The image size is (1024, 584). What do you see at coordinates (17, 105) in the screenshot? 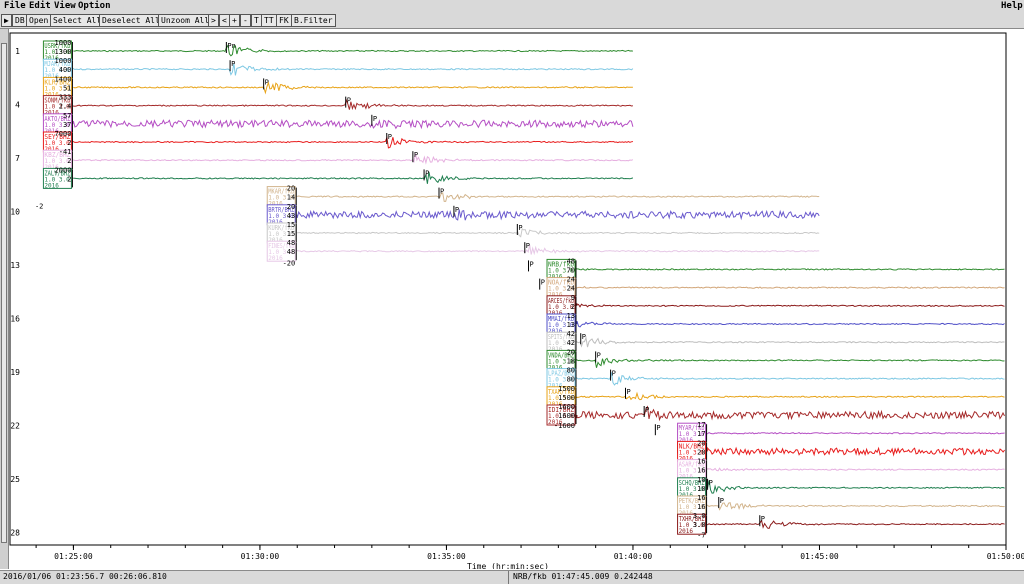
I see `row-number: 4` at bounding box center [17, 105].